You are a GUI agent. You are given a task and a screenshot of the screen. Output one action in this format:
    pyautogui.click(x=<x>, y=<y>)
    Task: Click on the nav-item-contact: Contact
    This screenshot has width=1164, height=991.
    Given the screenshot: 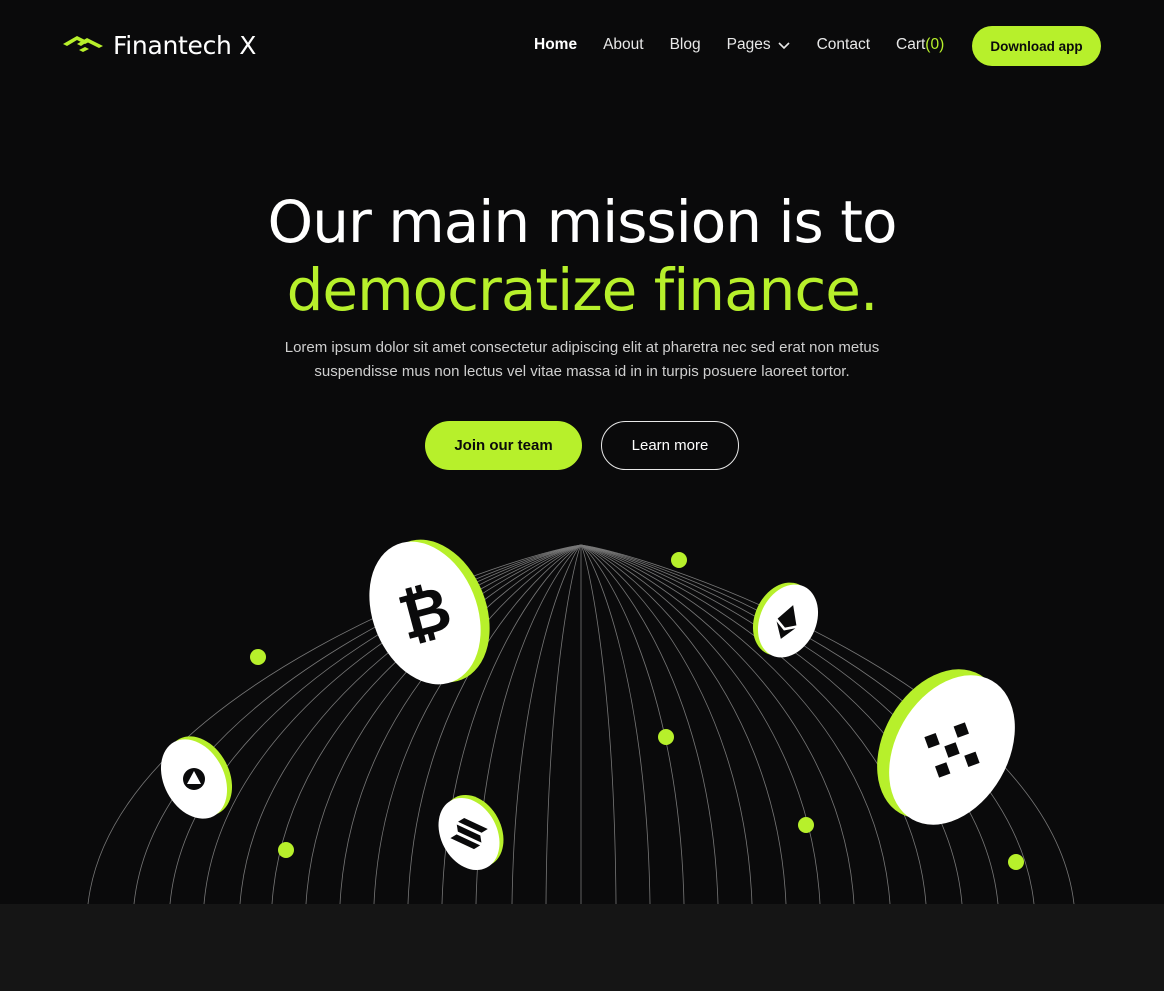 What is the action you would take?
    pyautogui.click(x=843, y=45)
    